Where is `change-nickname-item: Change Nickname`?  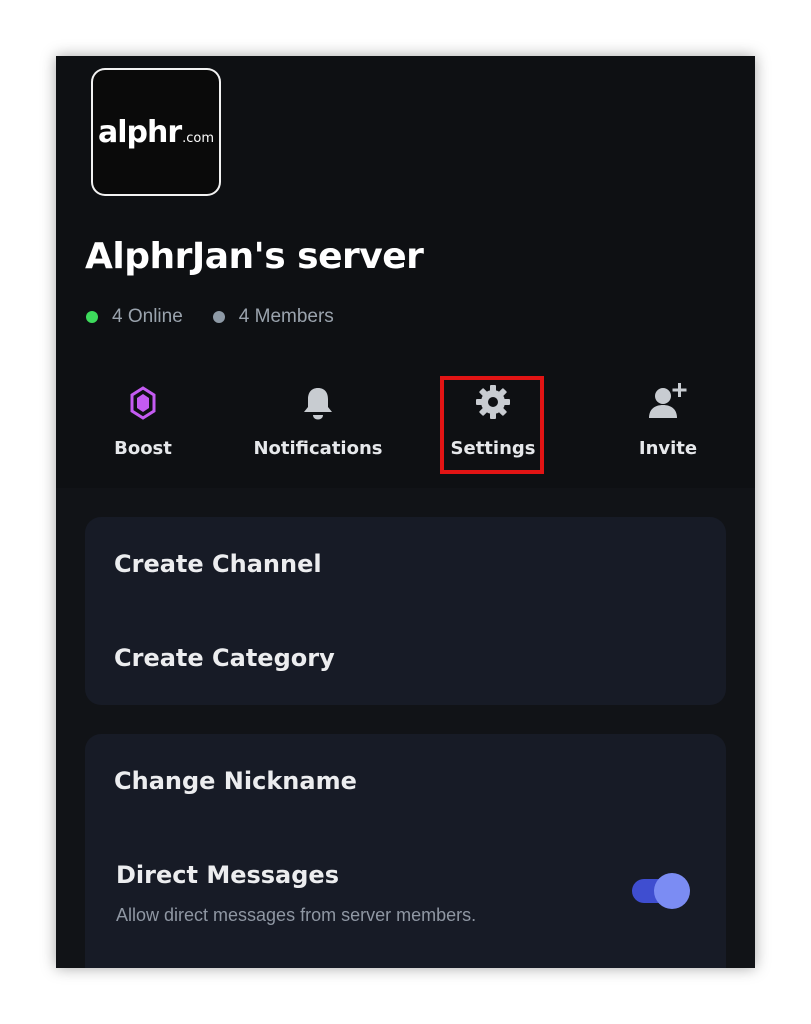
change-nickname-item: Change Nickname is located at coordinates (235, 781).